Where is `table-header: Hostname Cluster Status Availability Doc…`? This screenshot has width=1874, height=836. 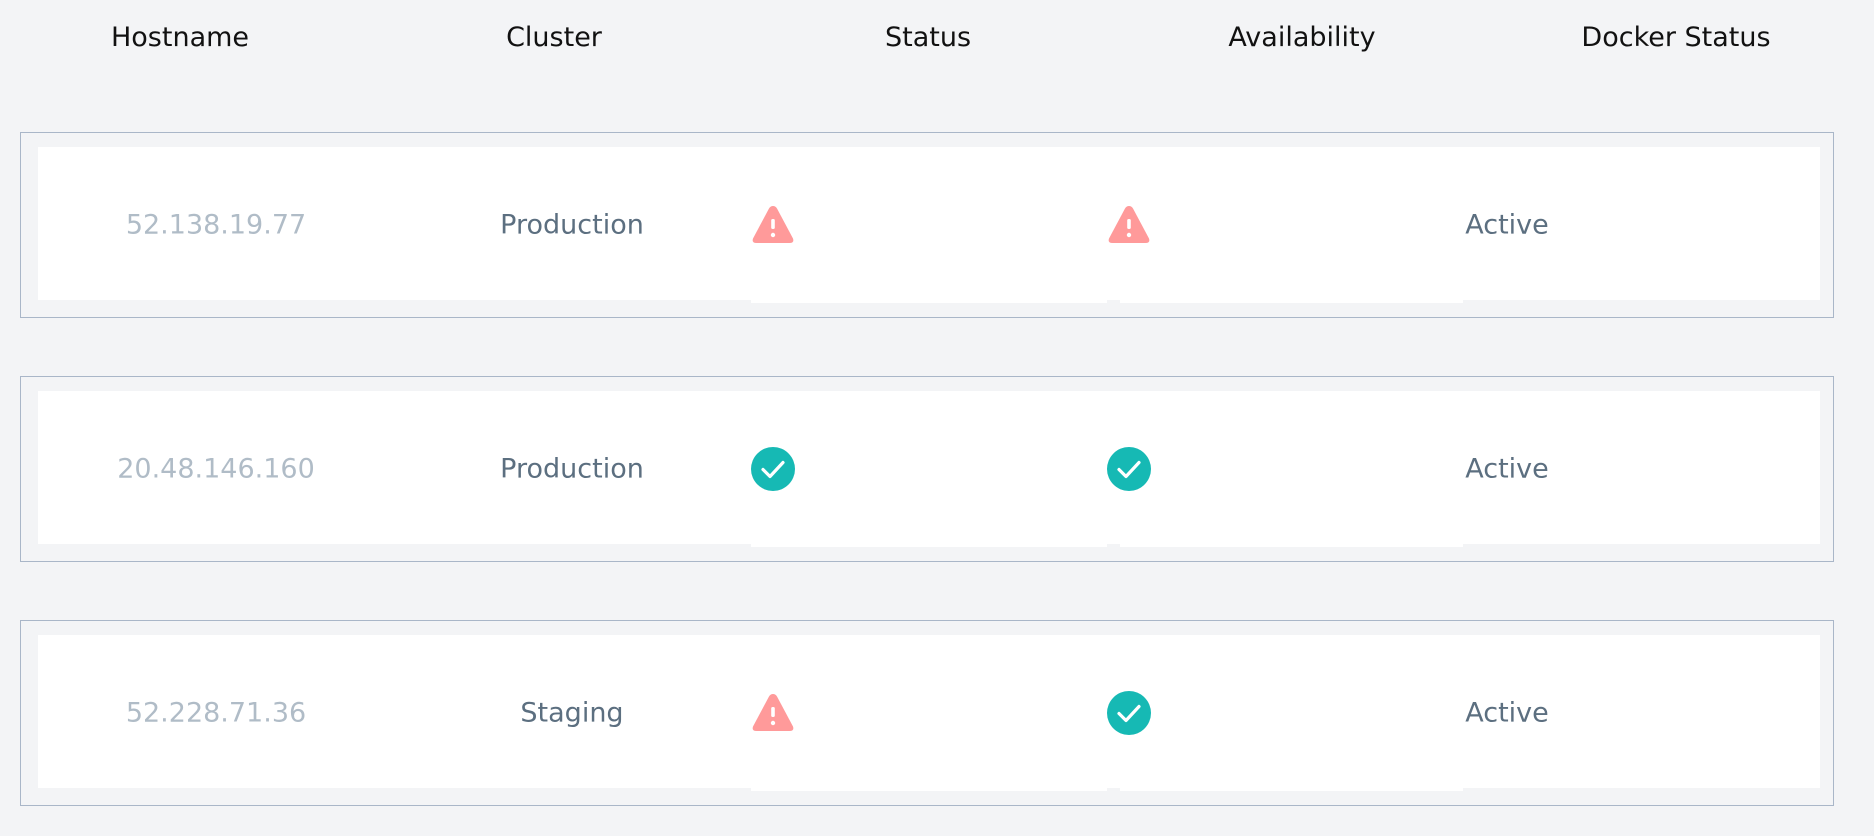 table-header: Hostname Cluster Status Availability Doc… is located at coordinates (937, 42).